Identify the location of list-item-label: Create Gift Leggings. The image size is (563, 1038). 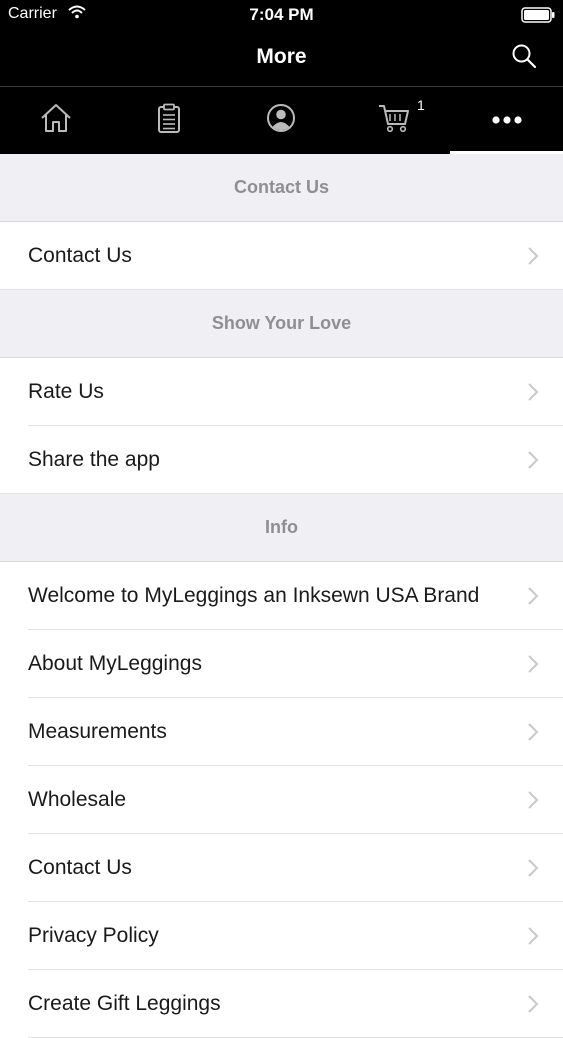
(124, 1003).